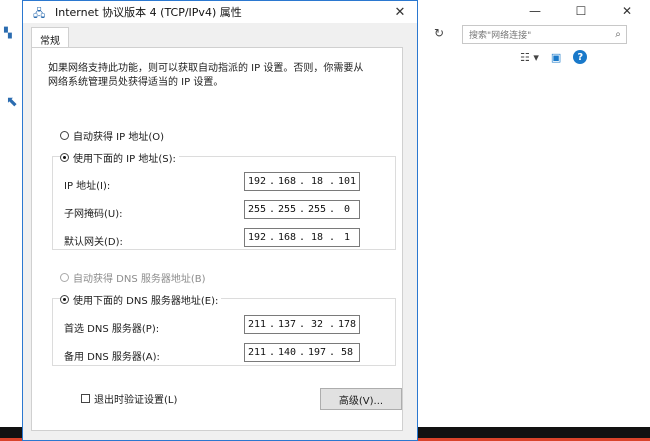 This screenshot has height=441, width=650. I want to click on ip-octet: 18, so click(317, 181).